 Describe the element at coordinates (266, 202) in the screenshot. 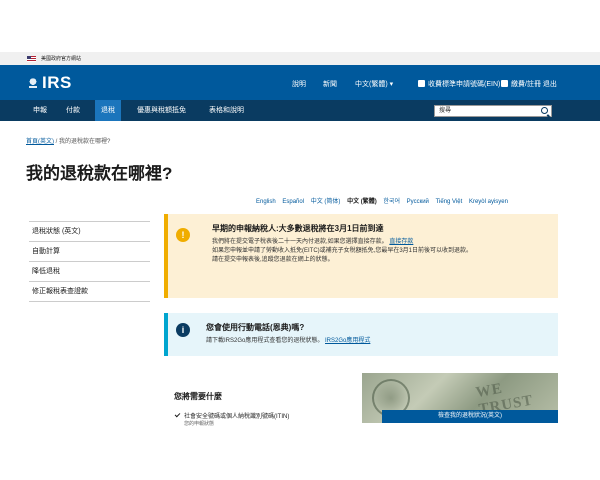

I see `lang-english: English` at that location.